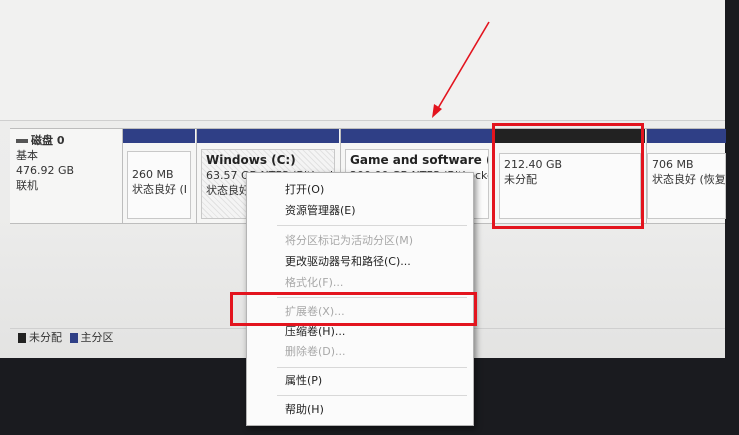 Image resolution: width=739 pixels, height=435 pixels. What do you see at coordinates (461, 69) in the screenshot?
I see `annotation-arrow-icon` at bounding box center [461, 69].